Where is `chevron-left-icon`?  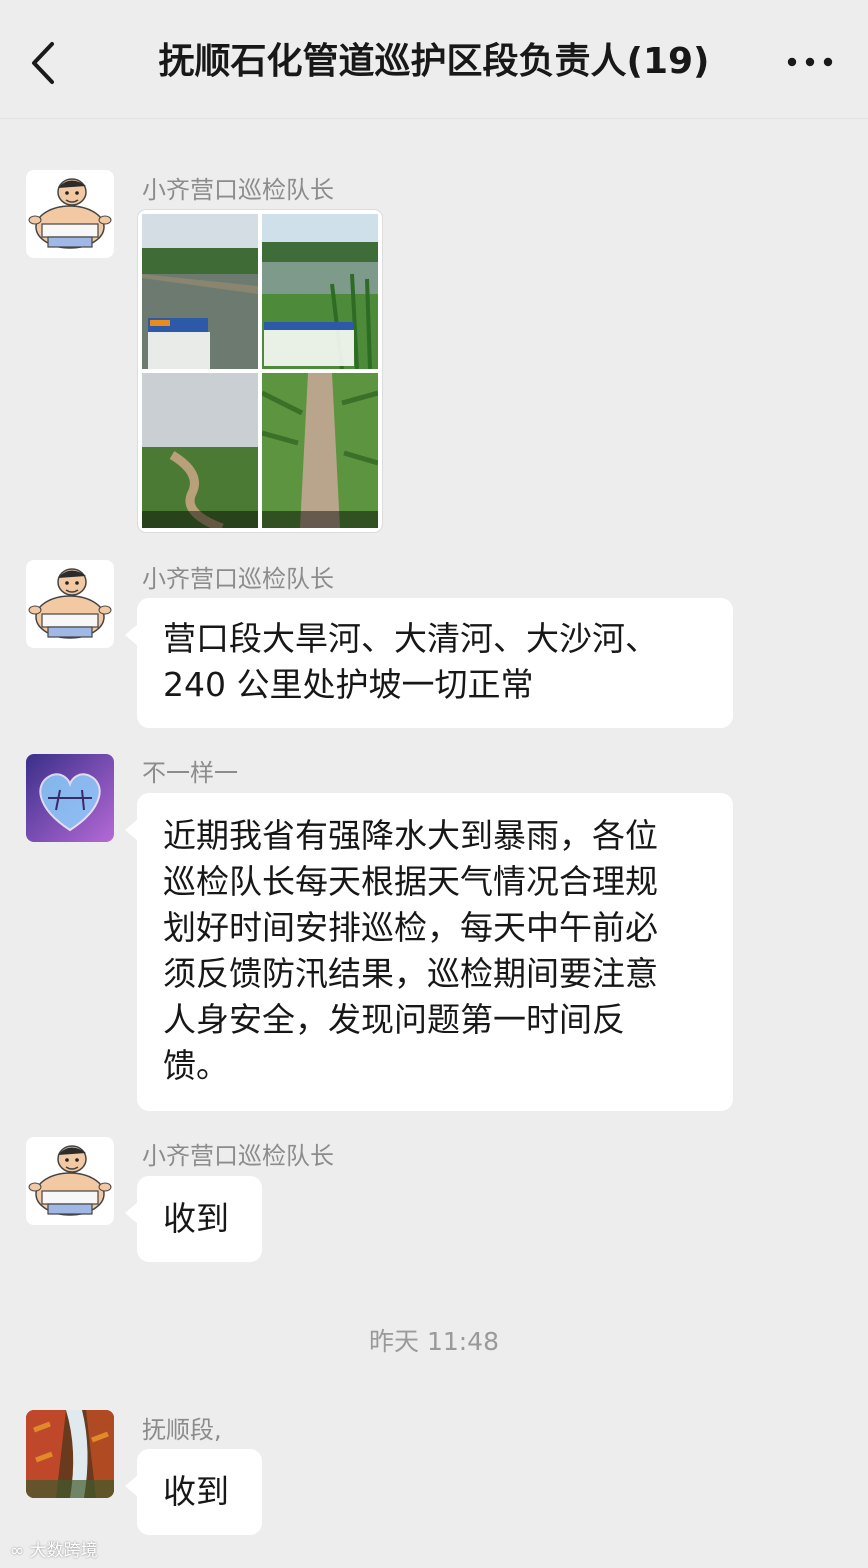 chevron-left-icon is located at coordinates (43, 63).